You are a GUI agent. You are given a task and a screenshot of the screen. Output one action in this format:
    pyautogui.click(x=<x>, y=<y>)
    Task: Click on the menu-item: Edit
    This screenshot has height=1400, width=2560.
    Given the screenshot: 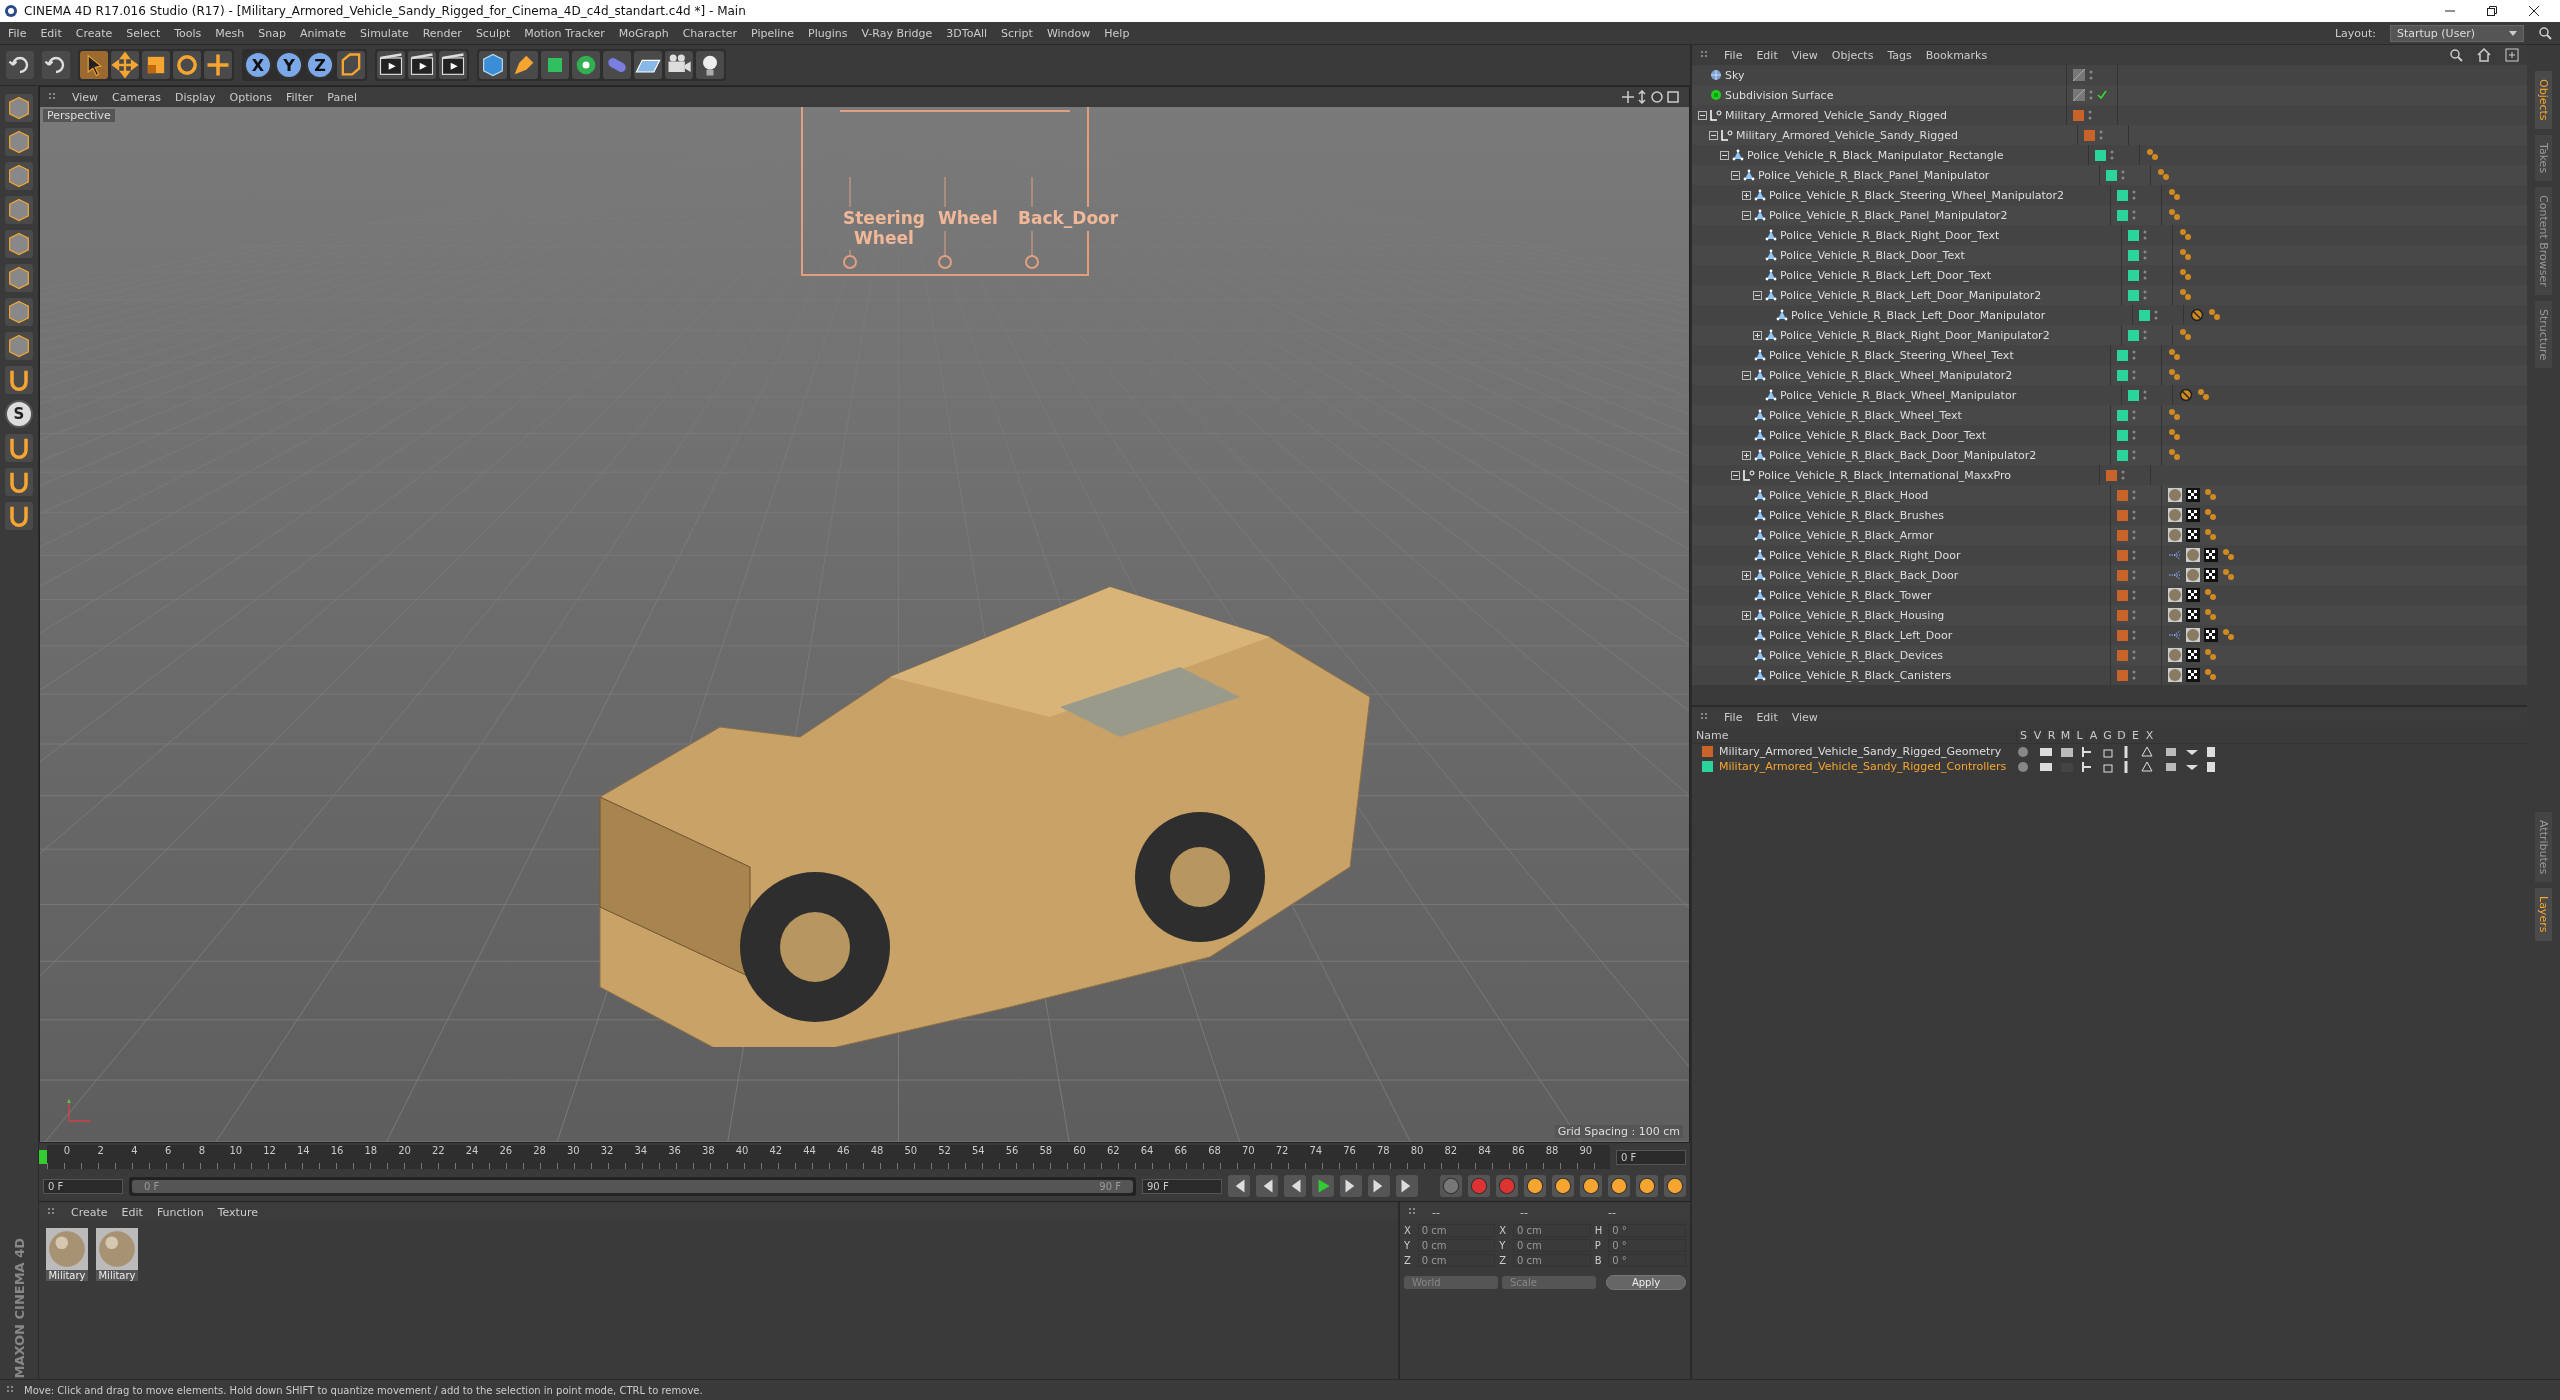 What is the action you would take?
    pyautogui.click(x=132, y=1212)
    